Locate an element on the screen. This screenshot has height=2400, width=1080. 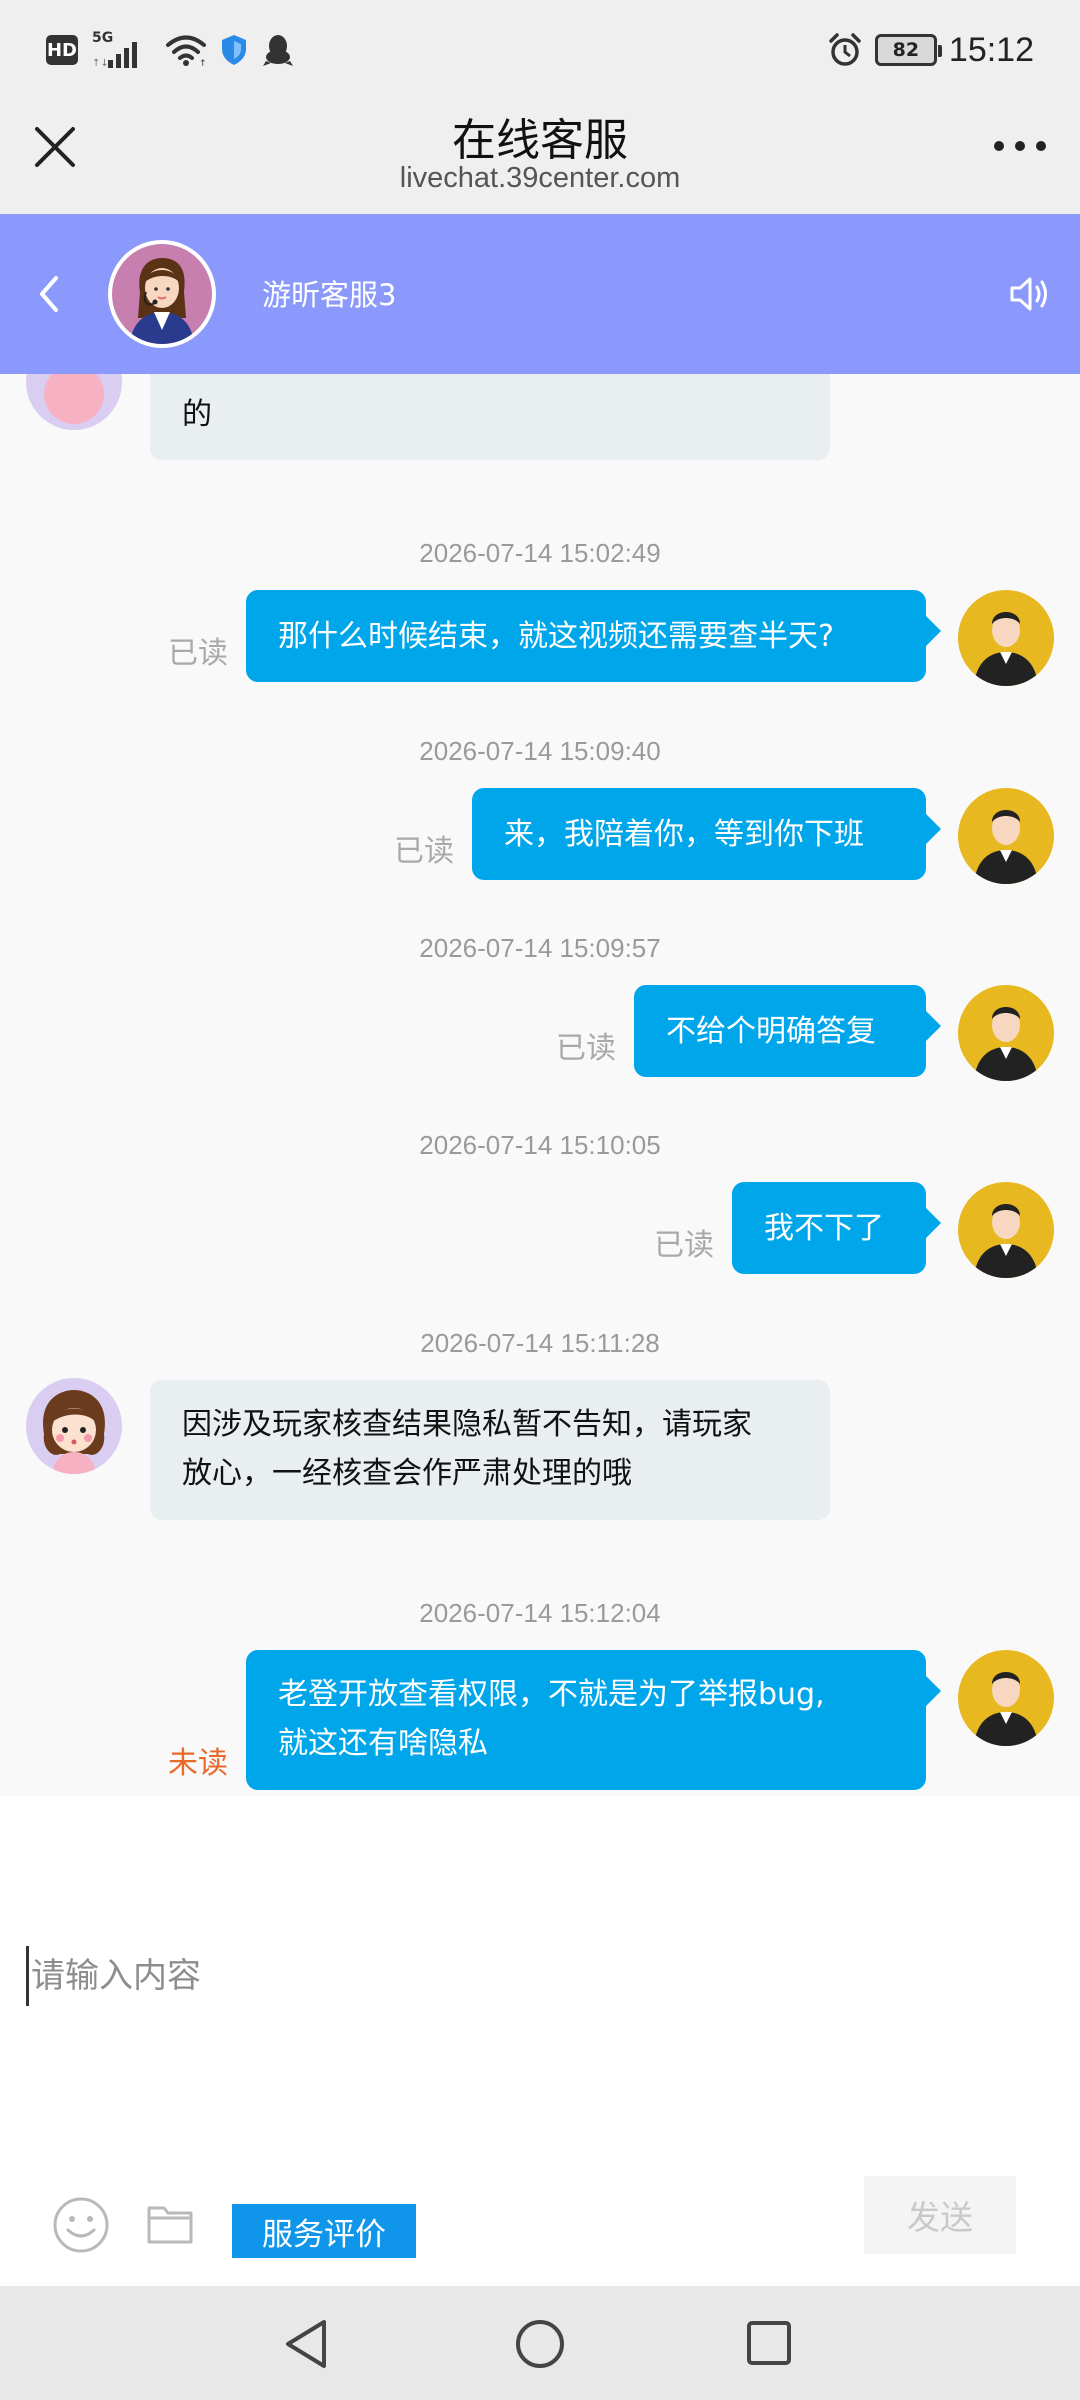
message-bubble-outgoing: 我不下了 is located at coordinates (836, 1228).